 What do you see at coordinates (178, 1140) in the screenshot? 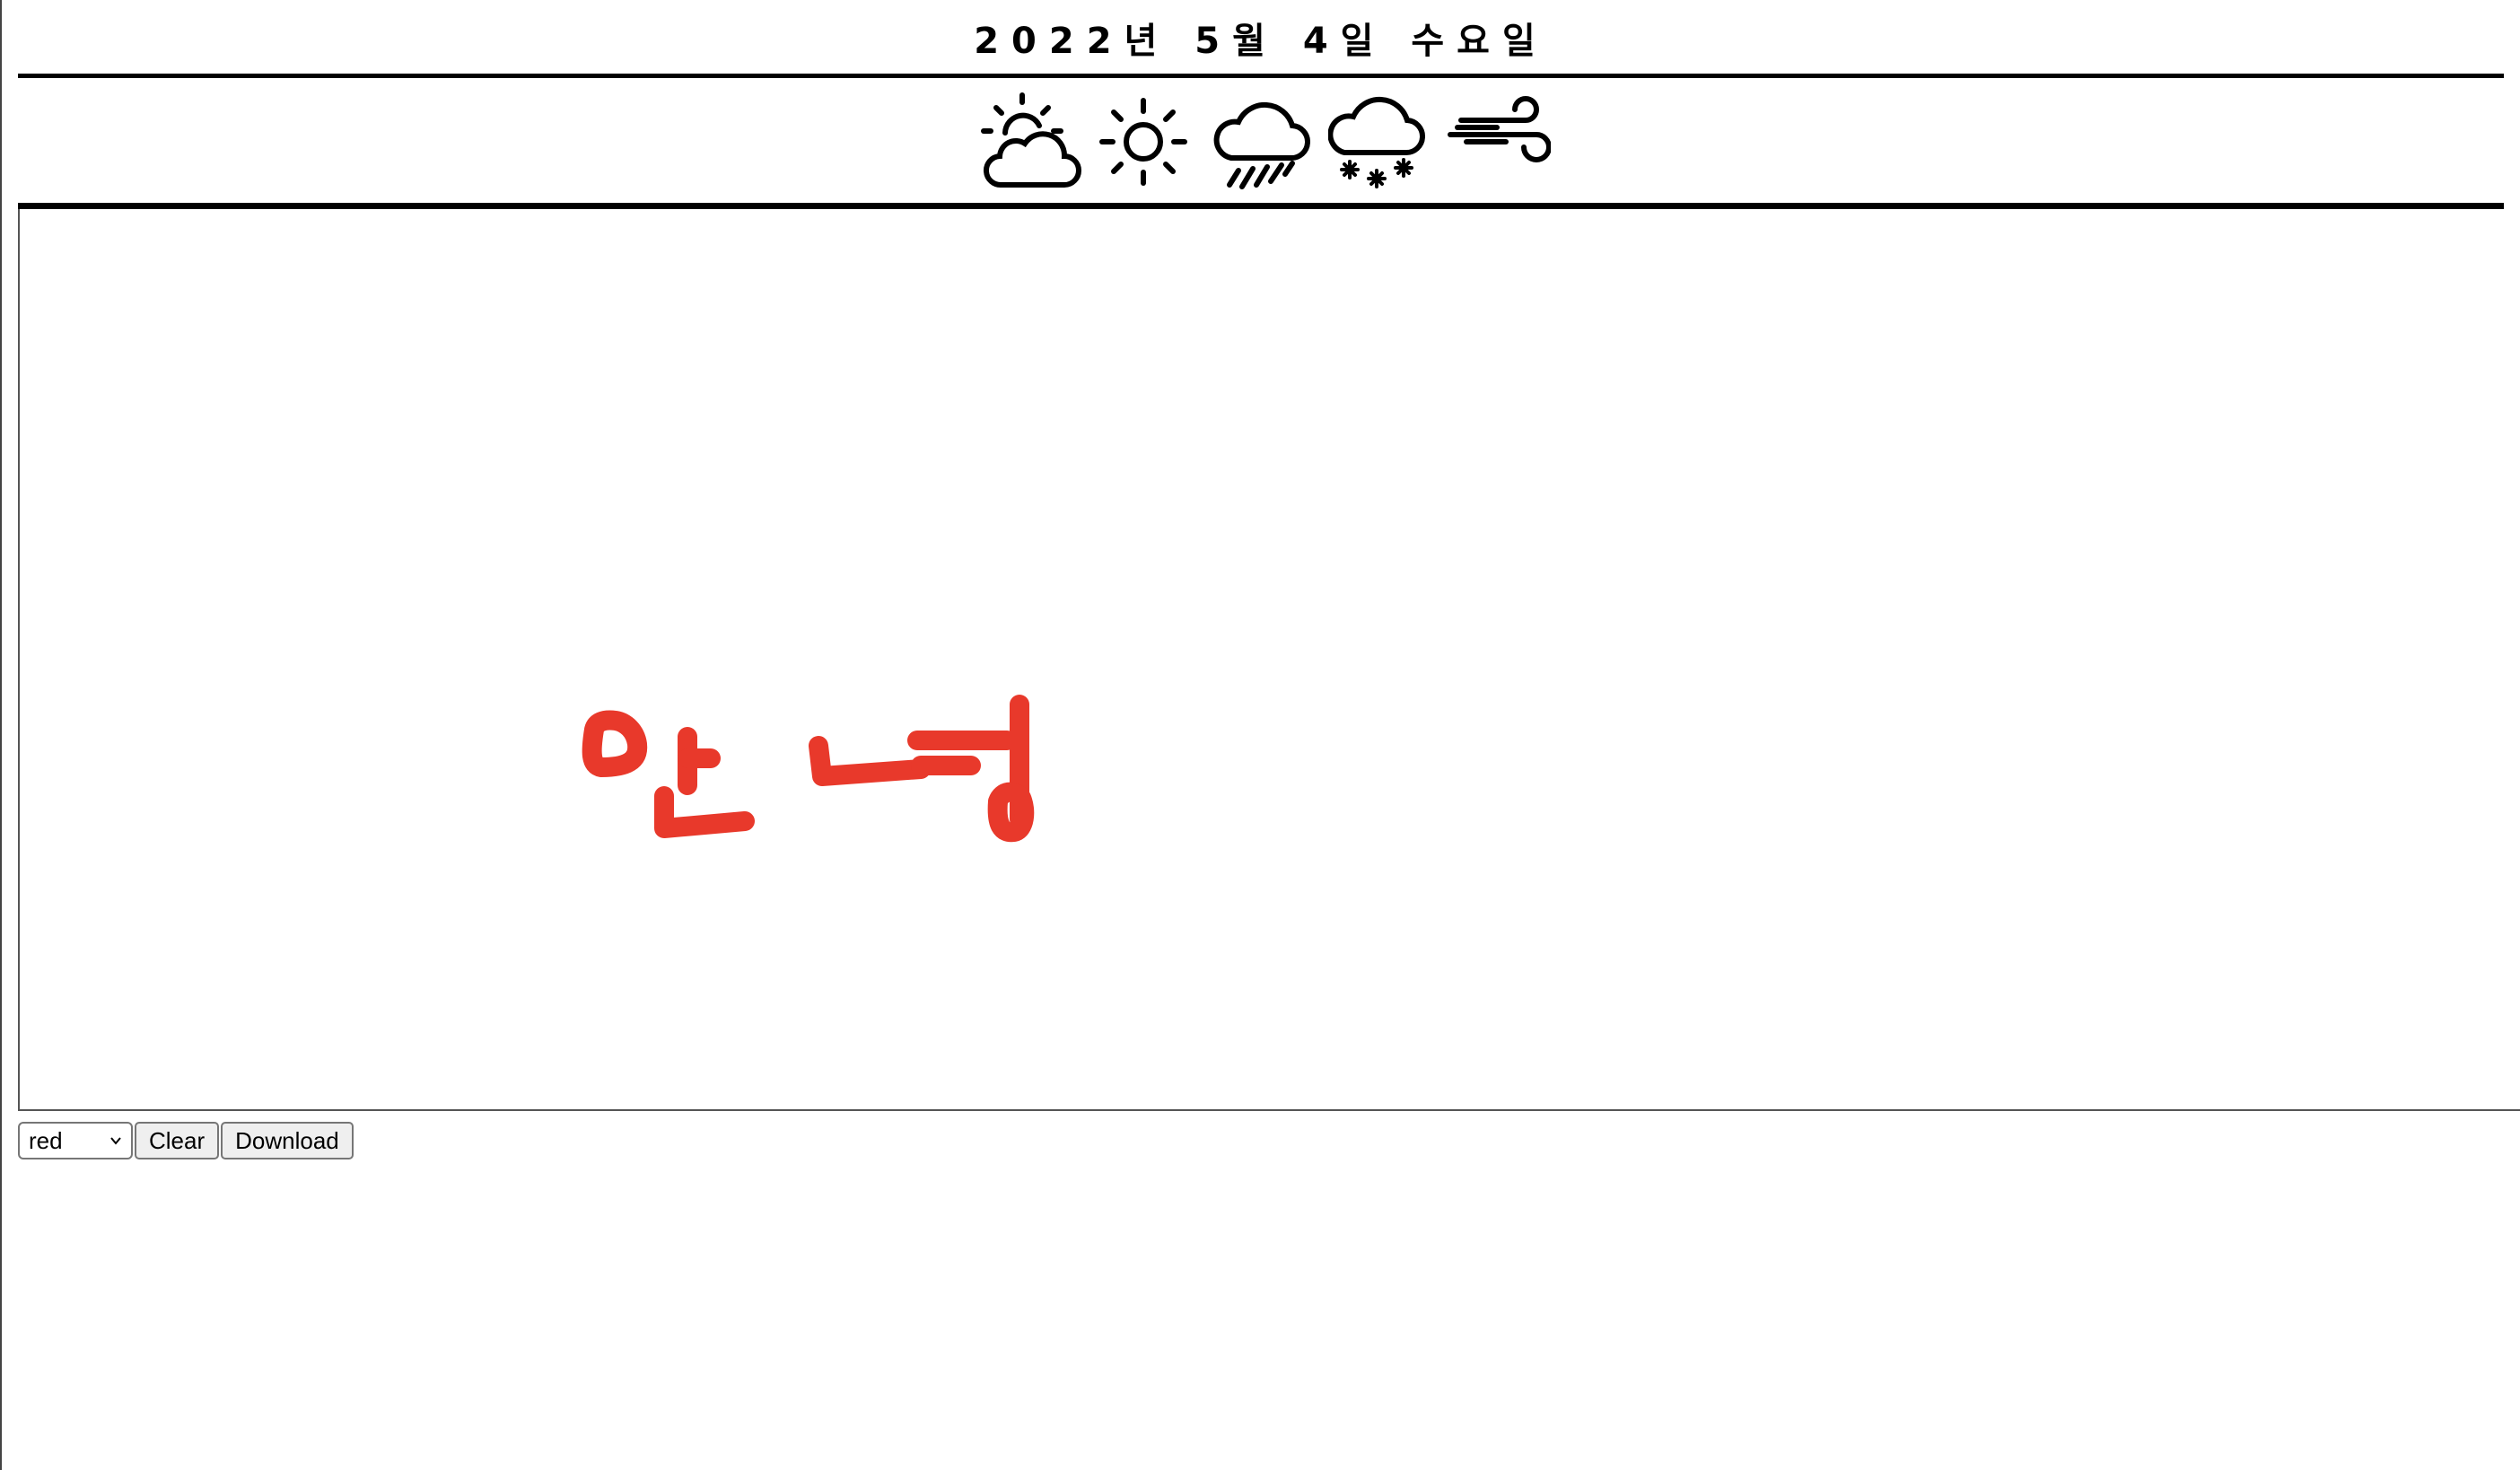
I see `clear-button: Clear` at bounding box center [178, 1140].